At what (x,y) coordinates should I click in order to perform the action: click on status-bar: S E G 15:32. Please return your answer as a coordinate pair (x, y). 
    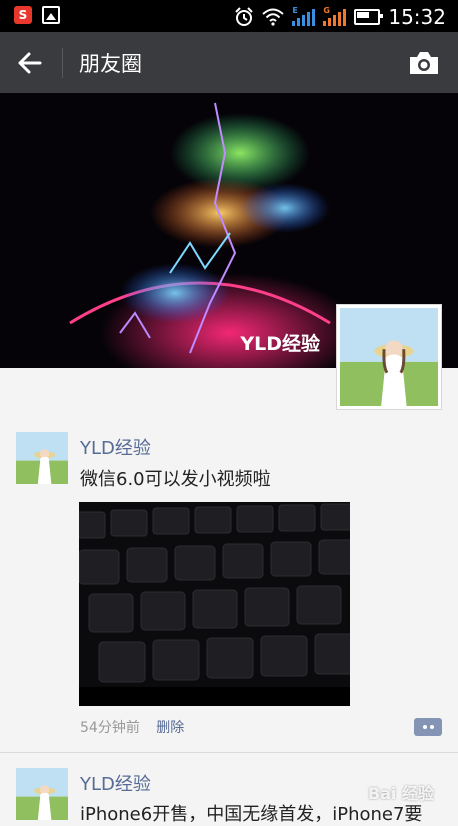
    Looking at the image, I should click on (229, 16).